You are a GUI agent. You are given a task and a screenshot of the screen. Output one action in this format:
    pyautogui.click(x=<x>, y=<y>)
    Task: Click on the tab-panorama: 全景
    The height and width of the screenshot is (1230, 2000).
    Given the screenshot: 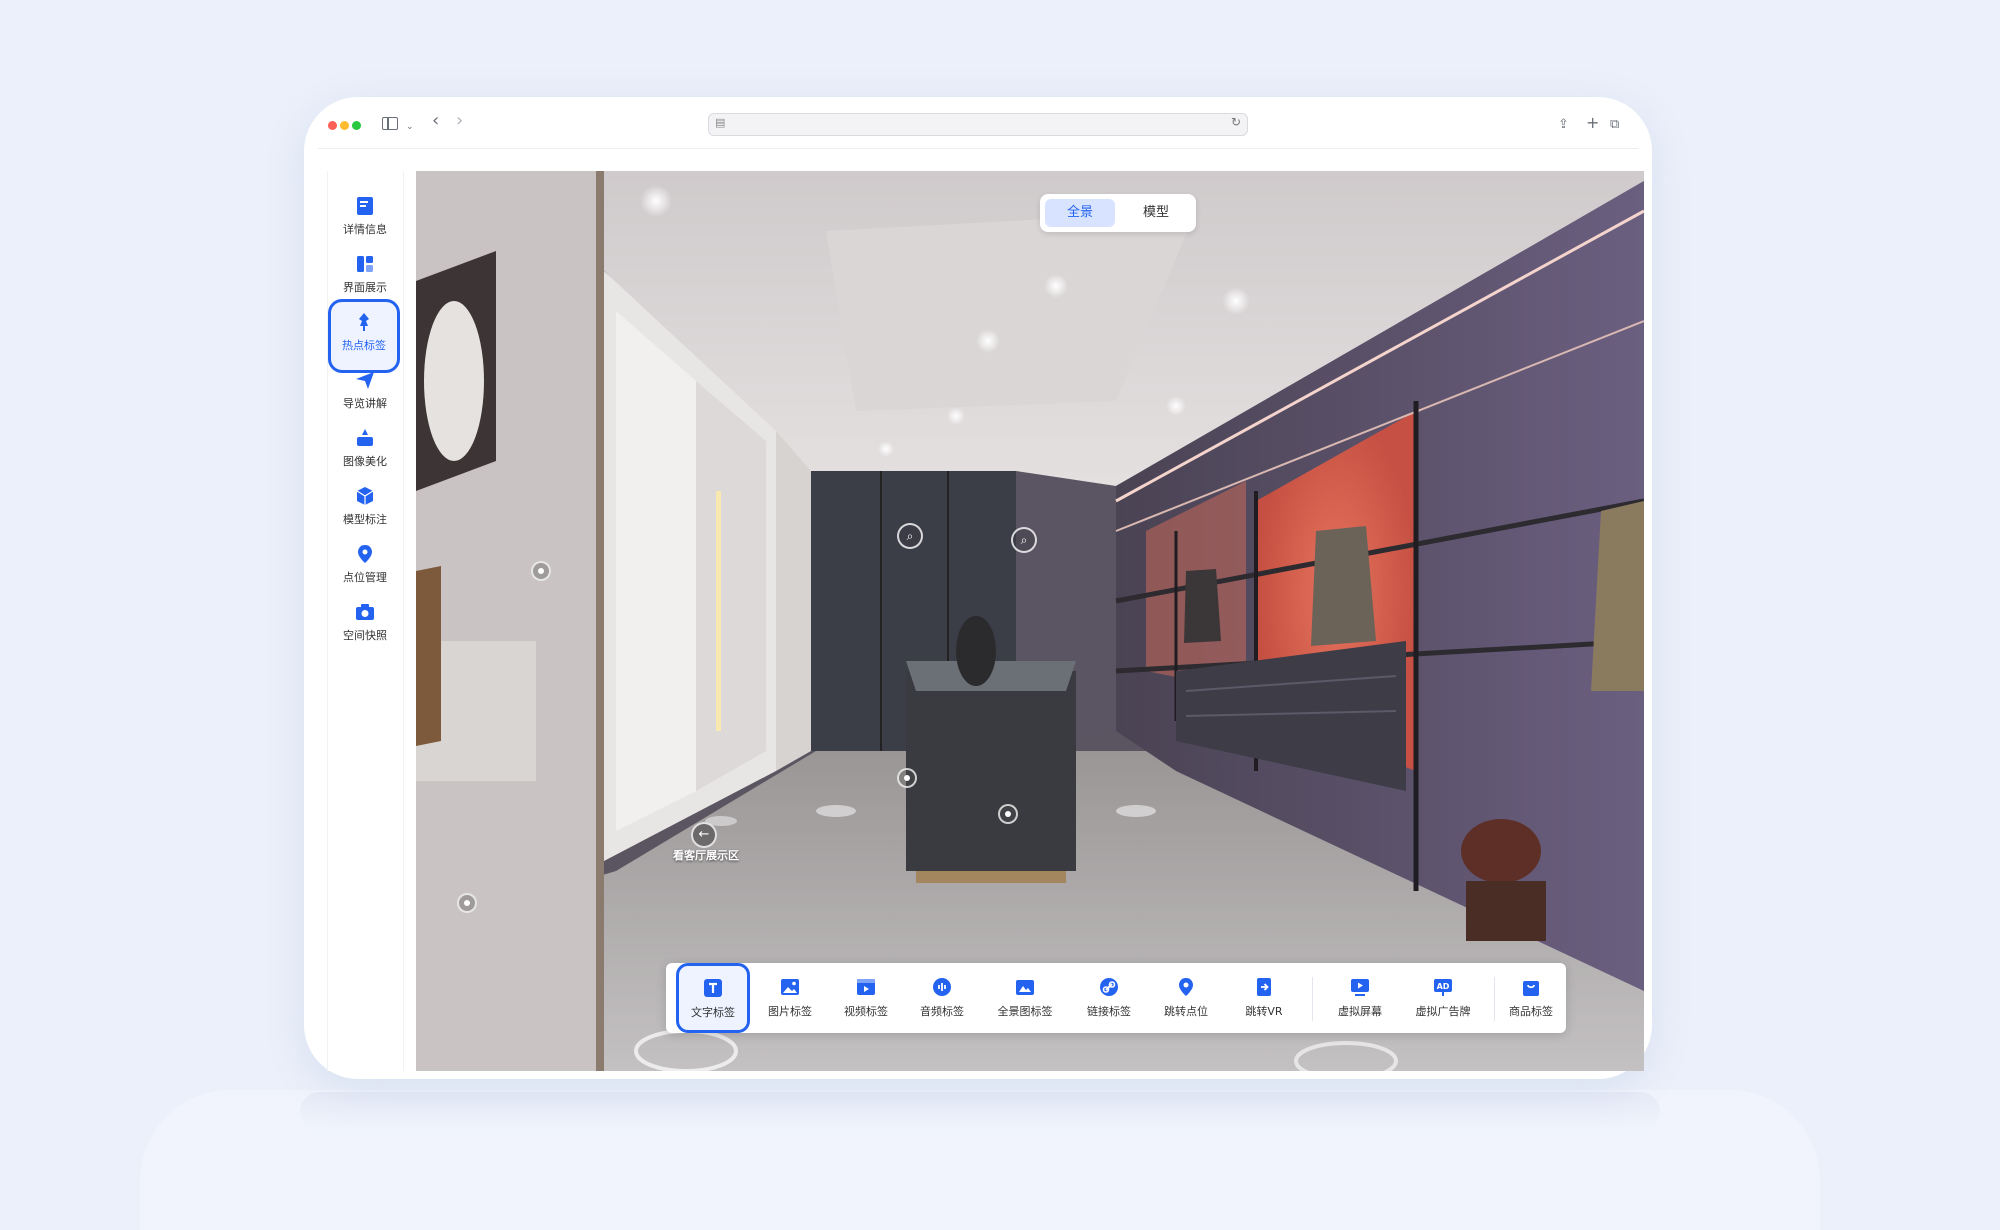 What is the action you would take?
    pyautogui.click(x=1080, y=213)
    